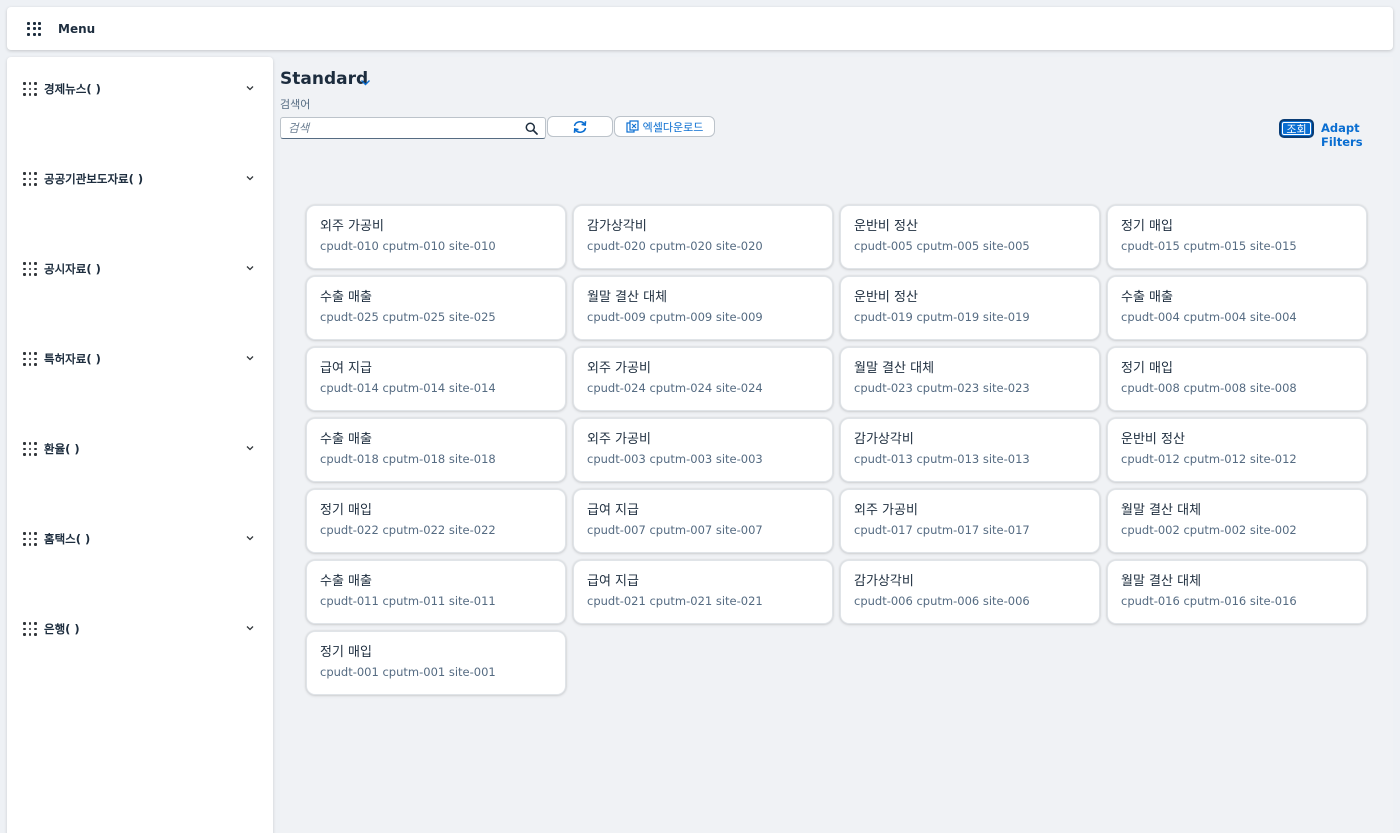 Image resolution: width=1400 pixels, height=833 pixels. What do you see at coordinates (1237, 592) in the screenshot?
I see `tile-card: 월말 결산 대체 cpudt-016 cputm-016 site-016` at bounding box center [1237, 592].